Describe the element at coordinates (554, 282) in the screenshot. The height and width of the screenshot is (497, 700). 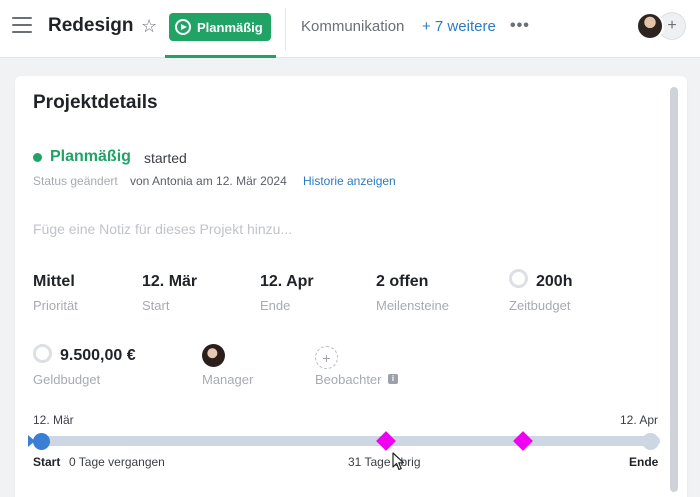
I see `time-budget-value: 200h` at that location.